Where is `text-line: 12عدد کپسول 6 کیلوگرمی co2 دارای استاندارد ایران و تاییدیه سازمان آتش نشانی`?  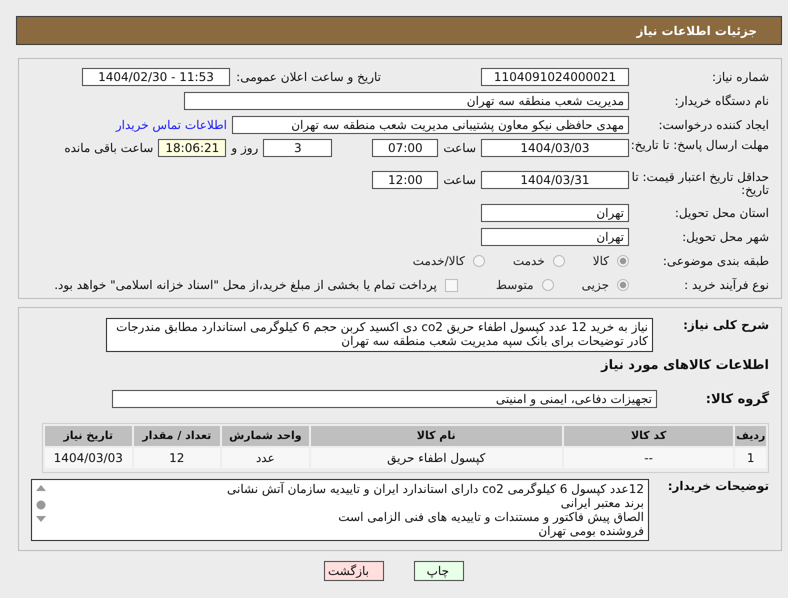
text-line: 12عدد کپسول 6 کیلوگرمی co2 دارای استاندارد ایران و تاییدیه سازمان آتش نشانی is located at coordinates (435, 489).